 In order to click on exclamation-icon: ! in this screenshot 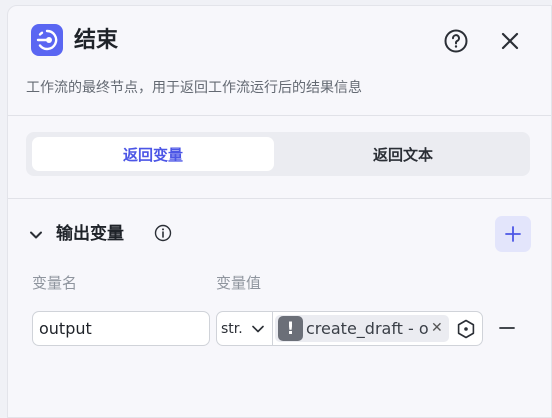, I will do `click(290, 328)`.